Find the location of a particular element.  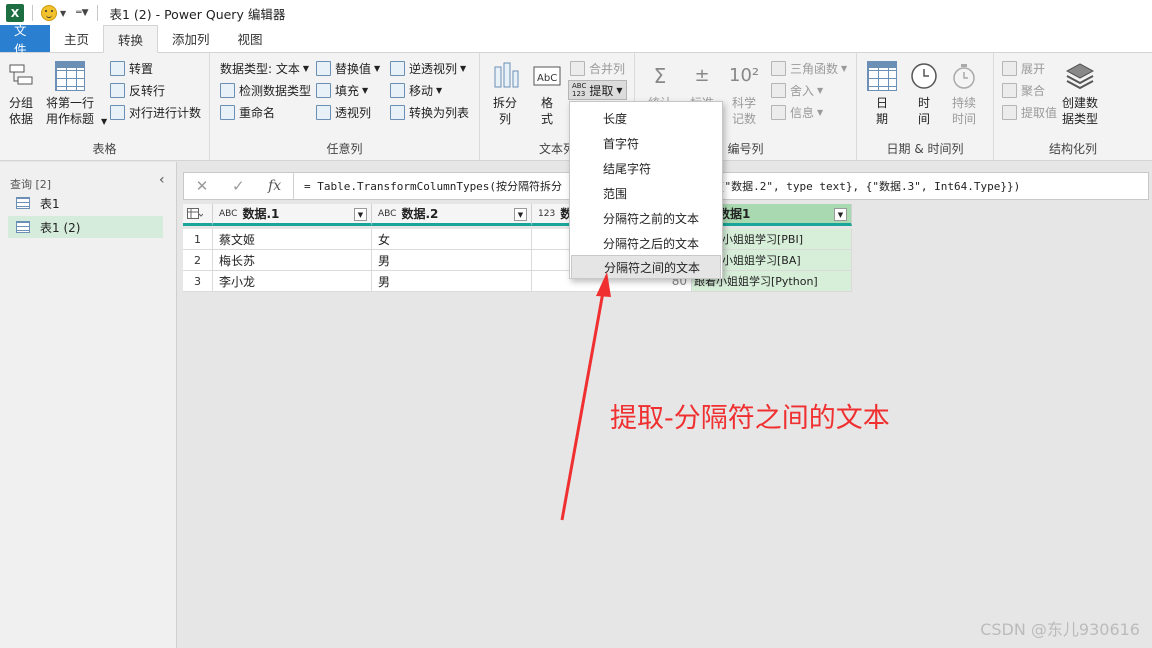

annotation-text: 提取-分隔符之间的文本 is located at coordinates (750, 418).